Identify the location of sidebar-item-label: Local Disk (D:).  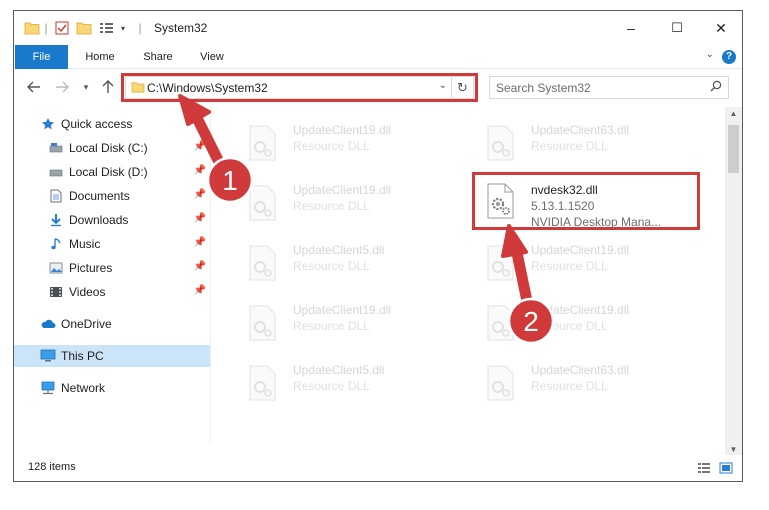
(108, 172).